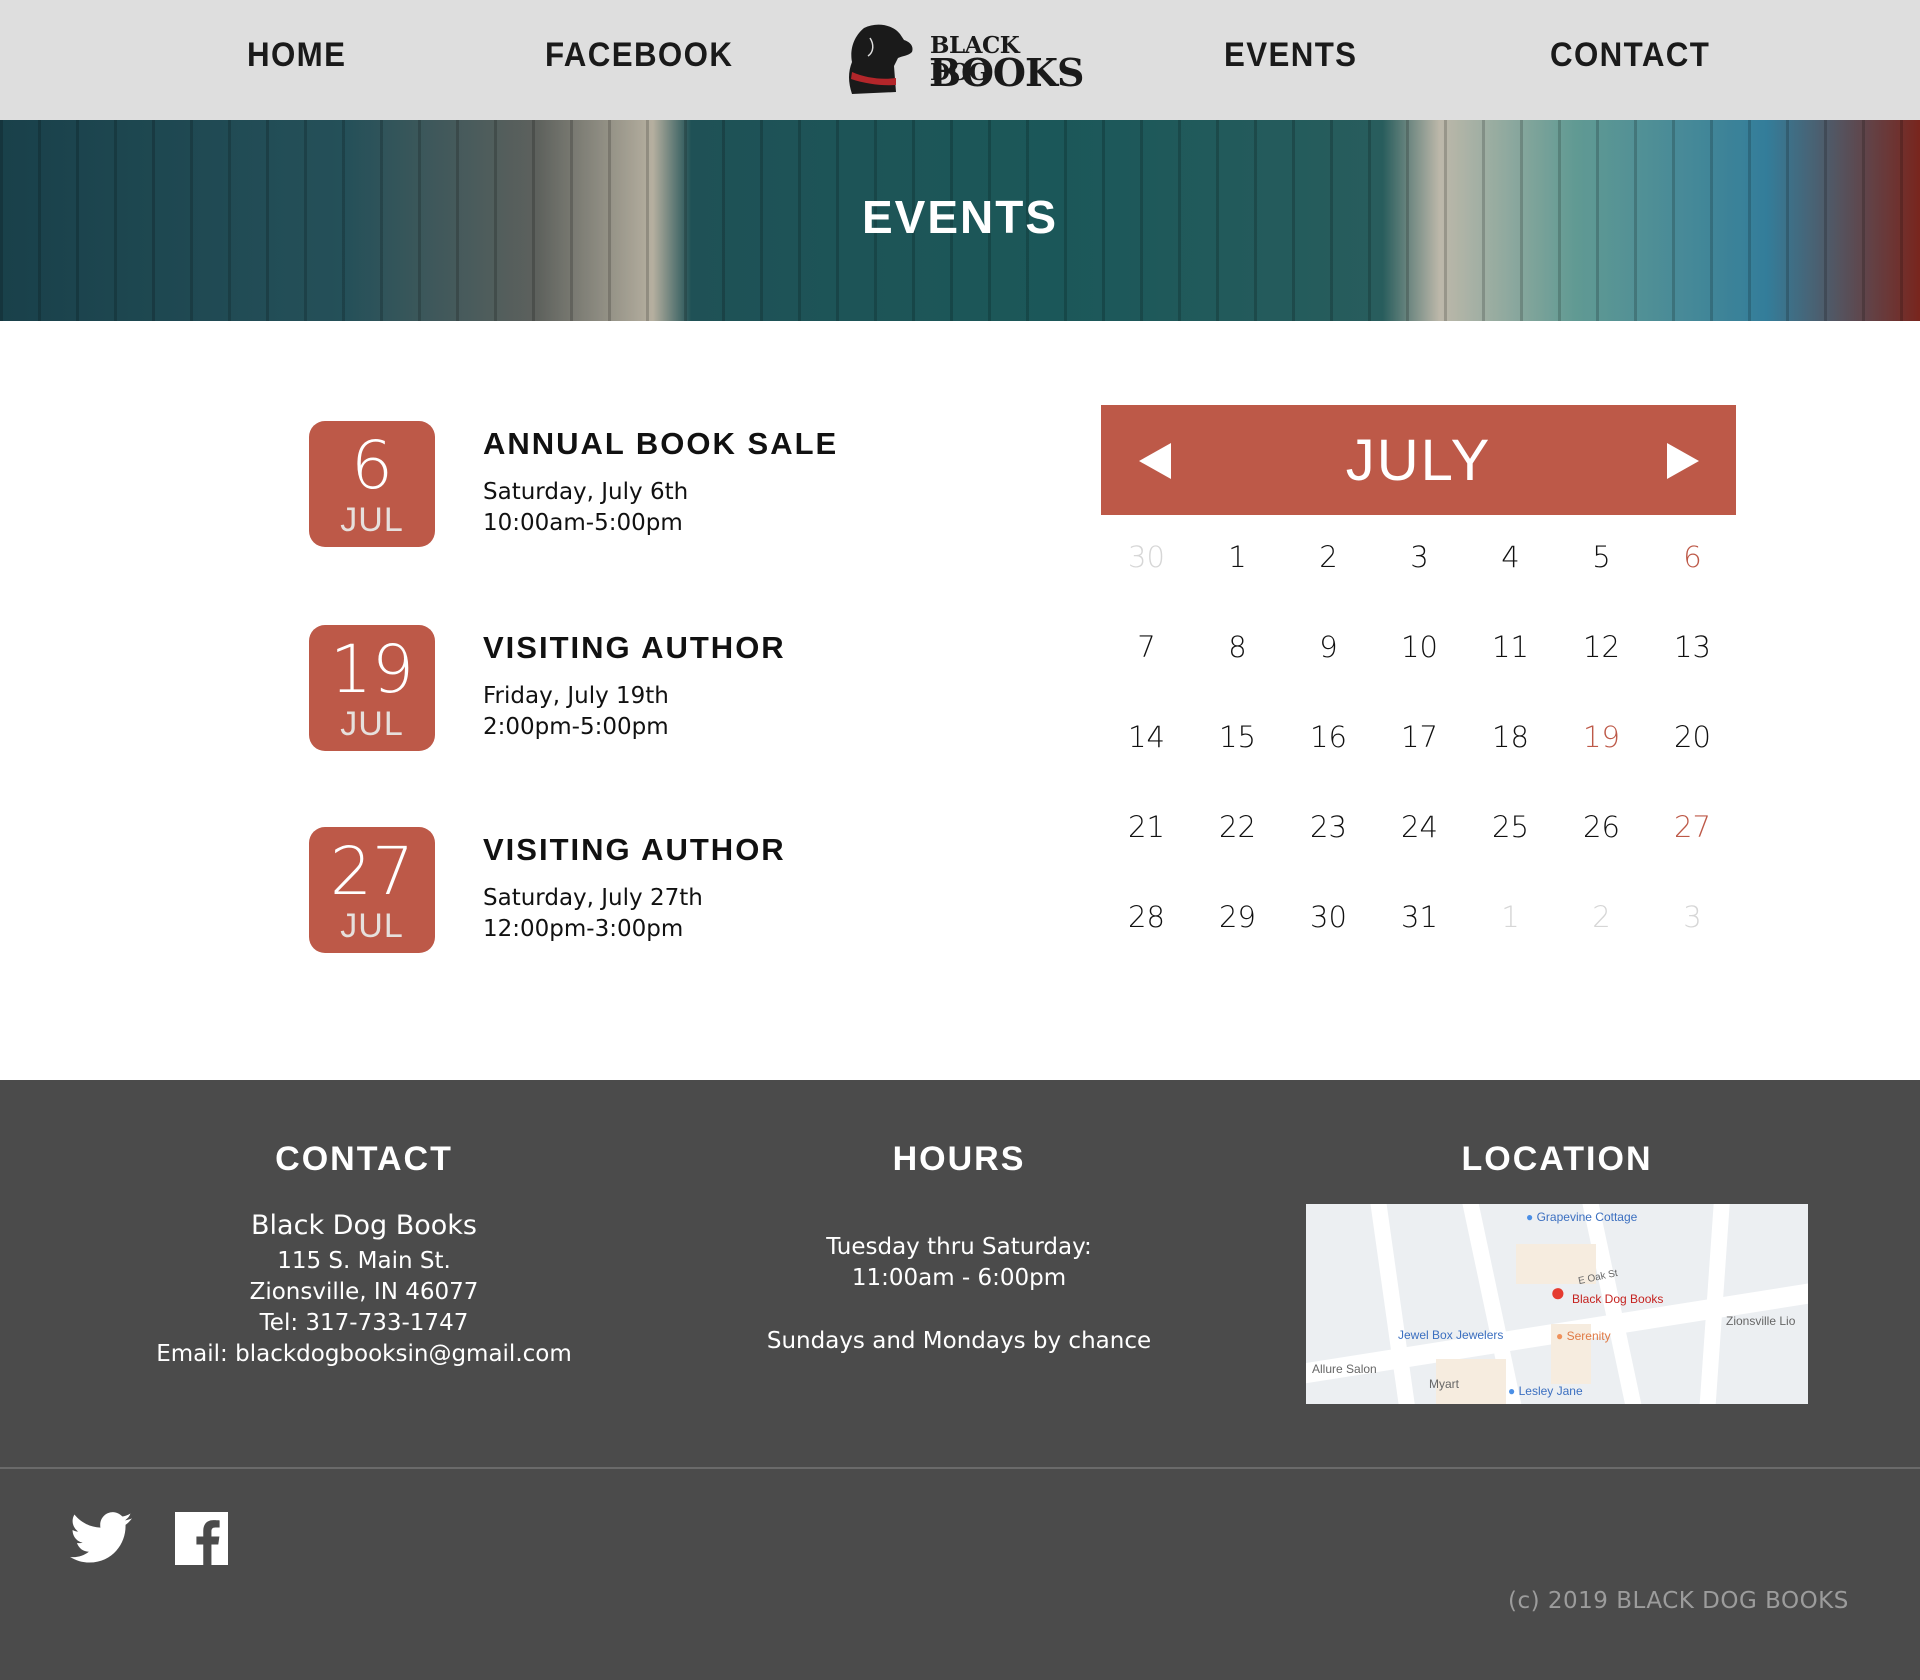  Describe the element at coordinates (959, 1247) in the screenshot. I see `hours-days: Tuesday thru Saturday:` at that location.